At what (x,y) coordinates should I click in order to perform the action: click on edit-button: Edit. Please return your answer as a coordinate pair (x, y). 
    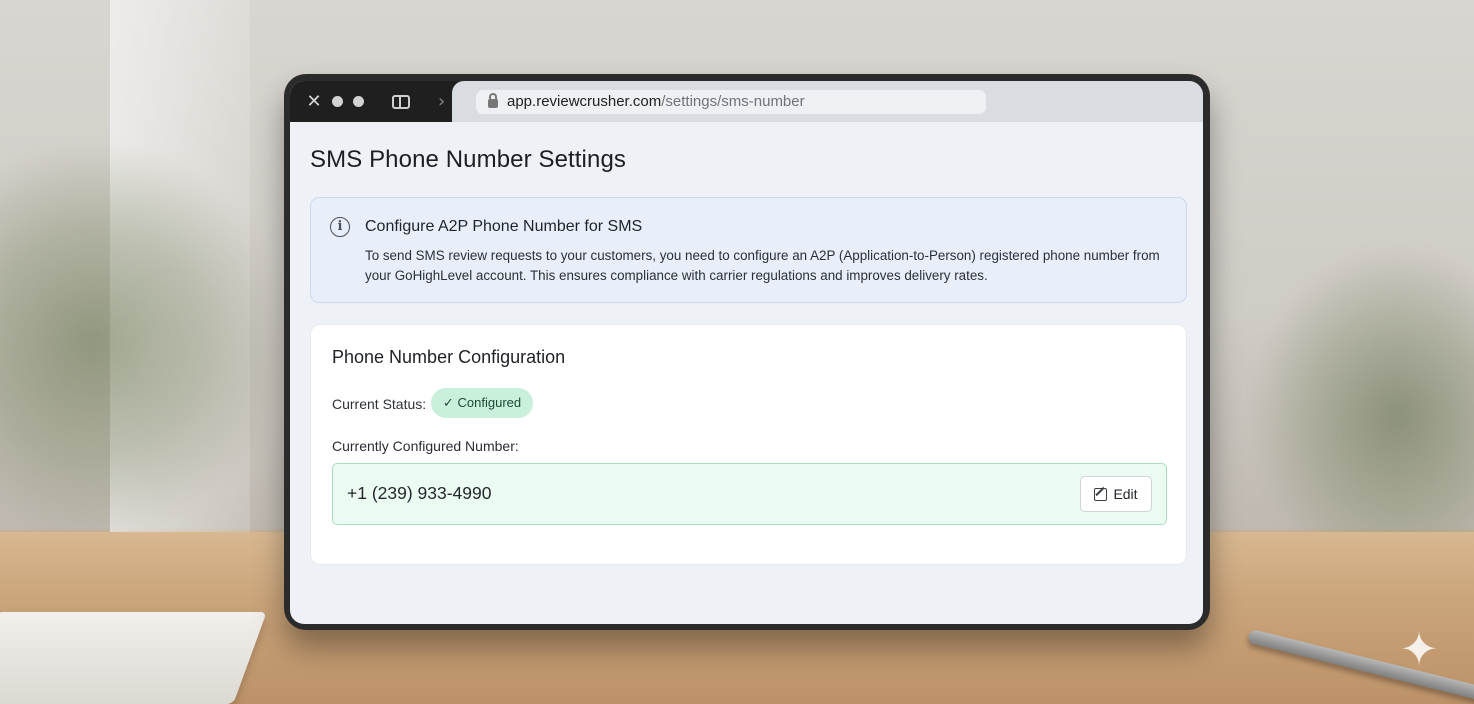
    Looking at the image, I should click on (1116, 494).